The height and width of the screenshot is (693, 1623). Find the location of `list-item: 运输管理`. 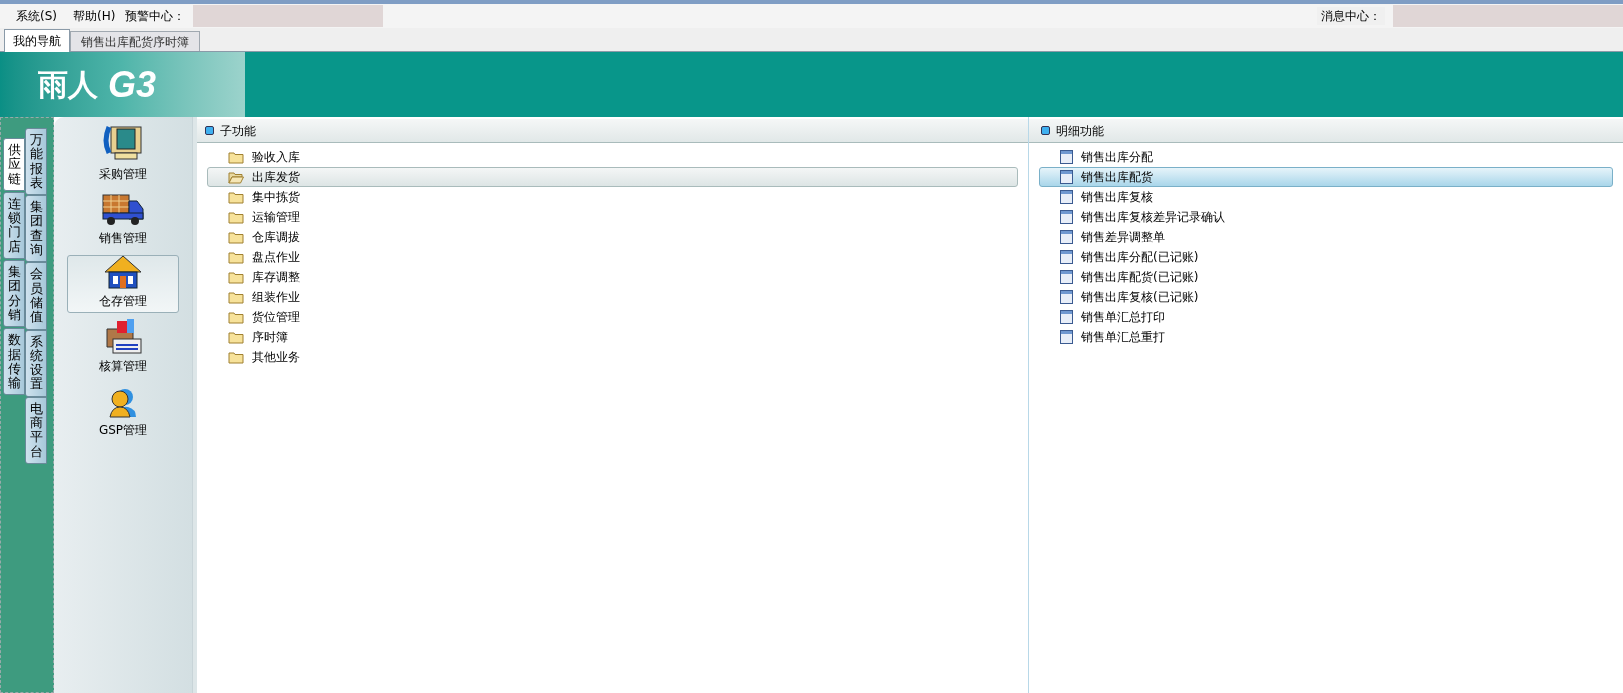

list-item: 运输管理 is located at coordinates (612, 217).